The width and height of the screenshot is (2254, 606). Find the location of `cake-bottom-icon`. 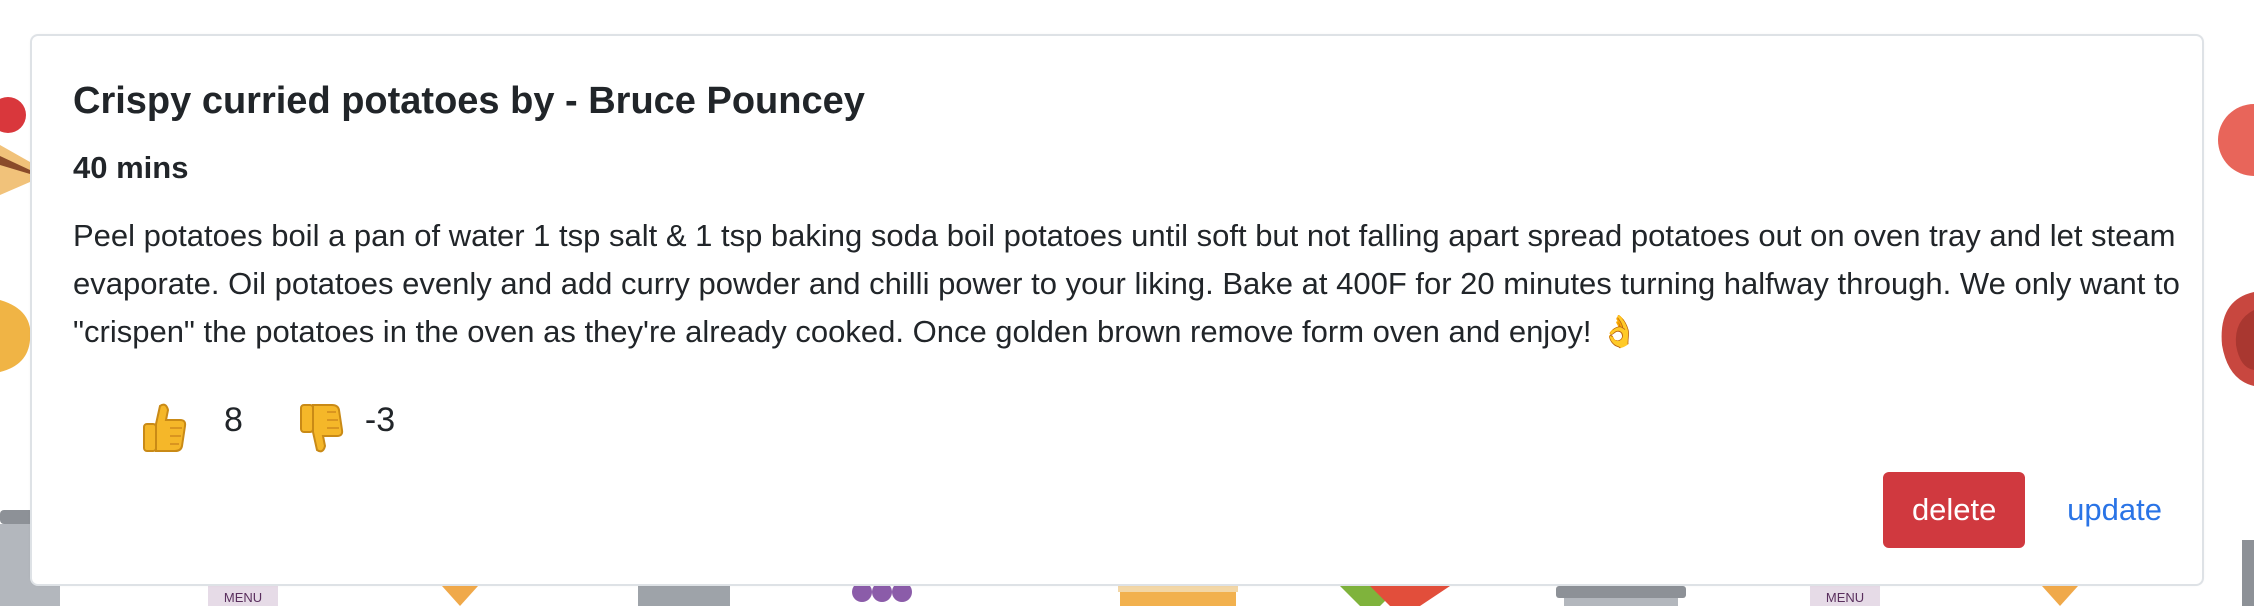

cake-bottom-icon is located at coordinates (1178, 596).